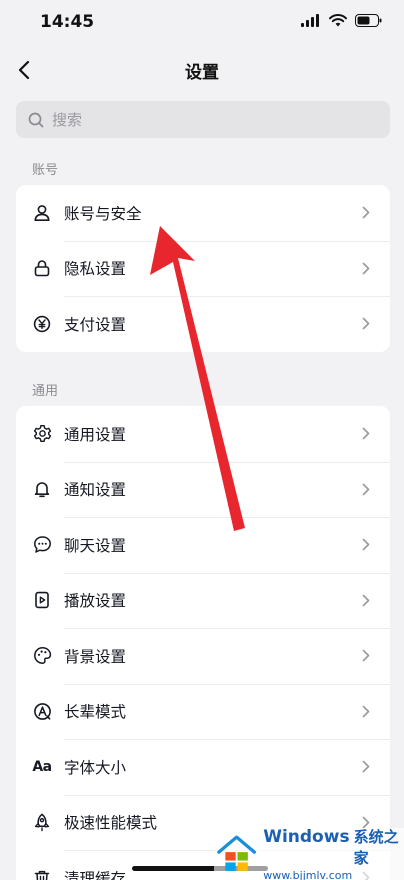  Describe the element at coordinates (308, 874) in the screenshot. I see `watermark-url: www.bjjmlv.com` at that location.